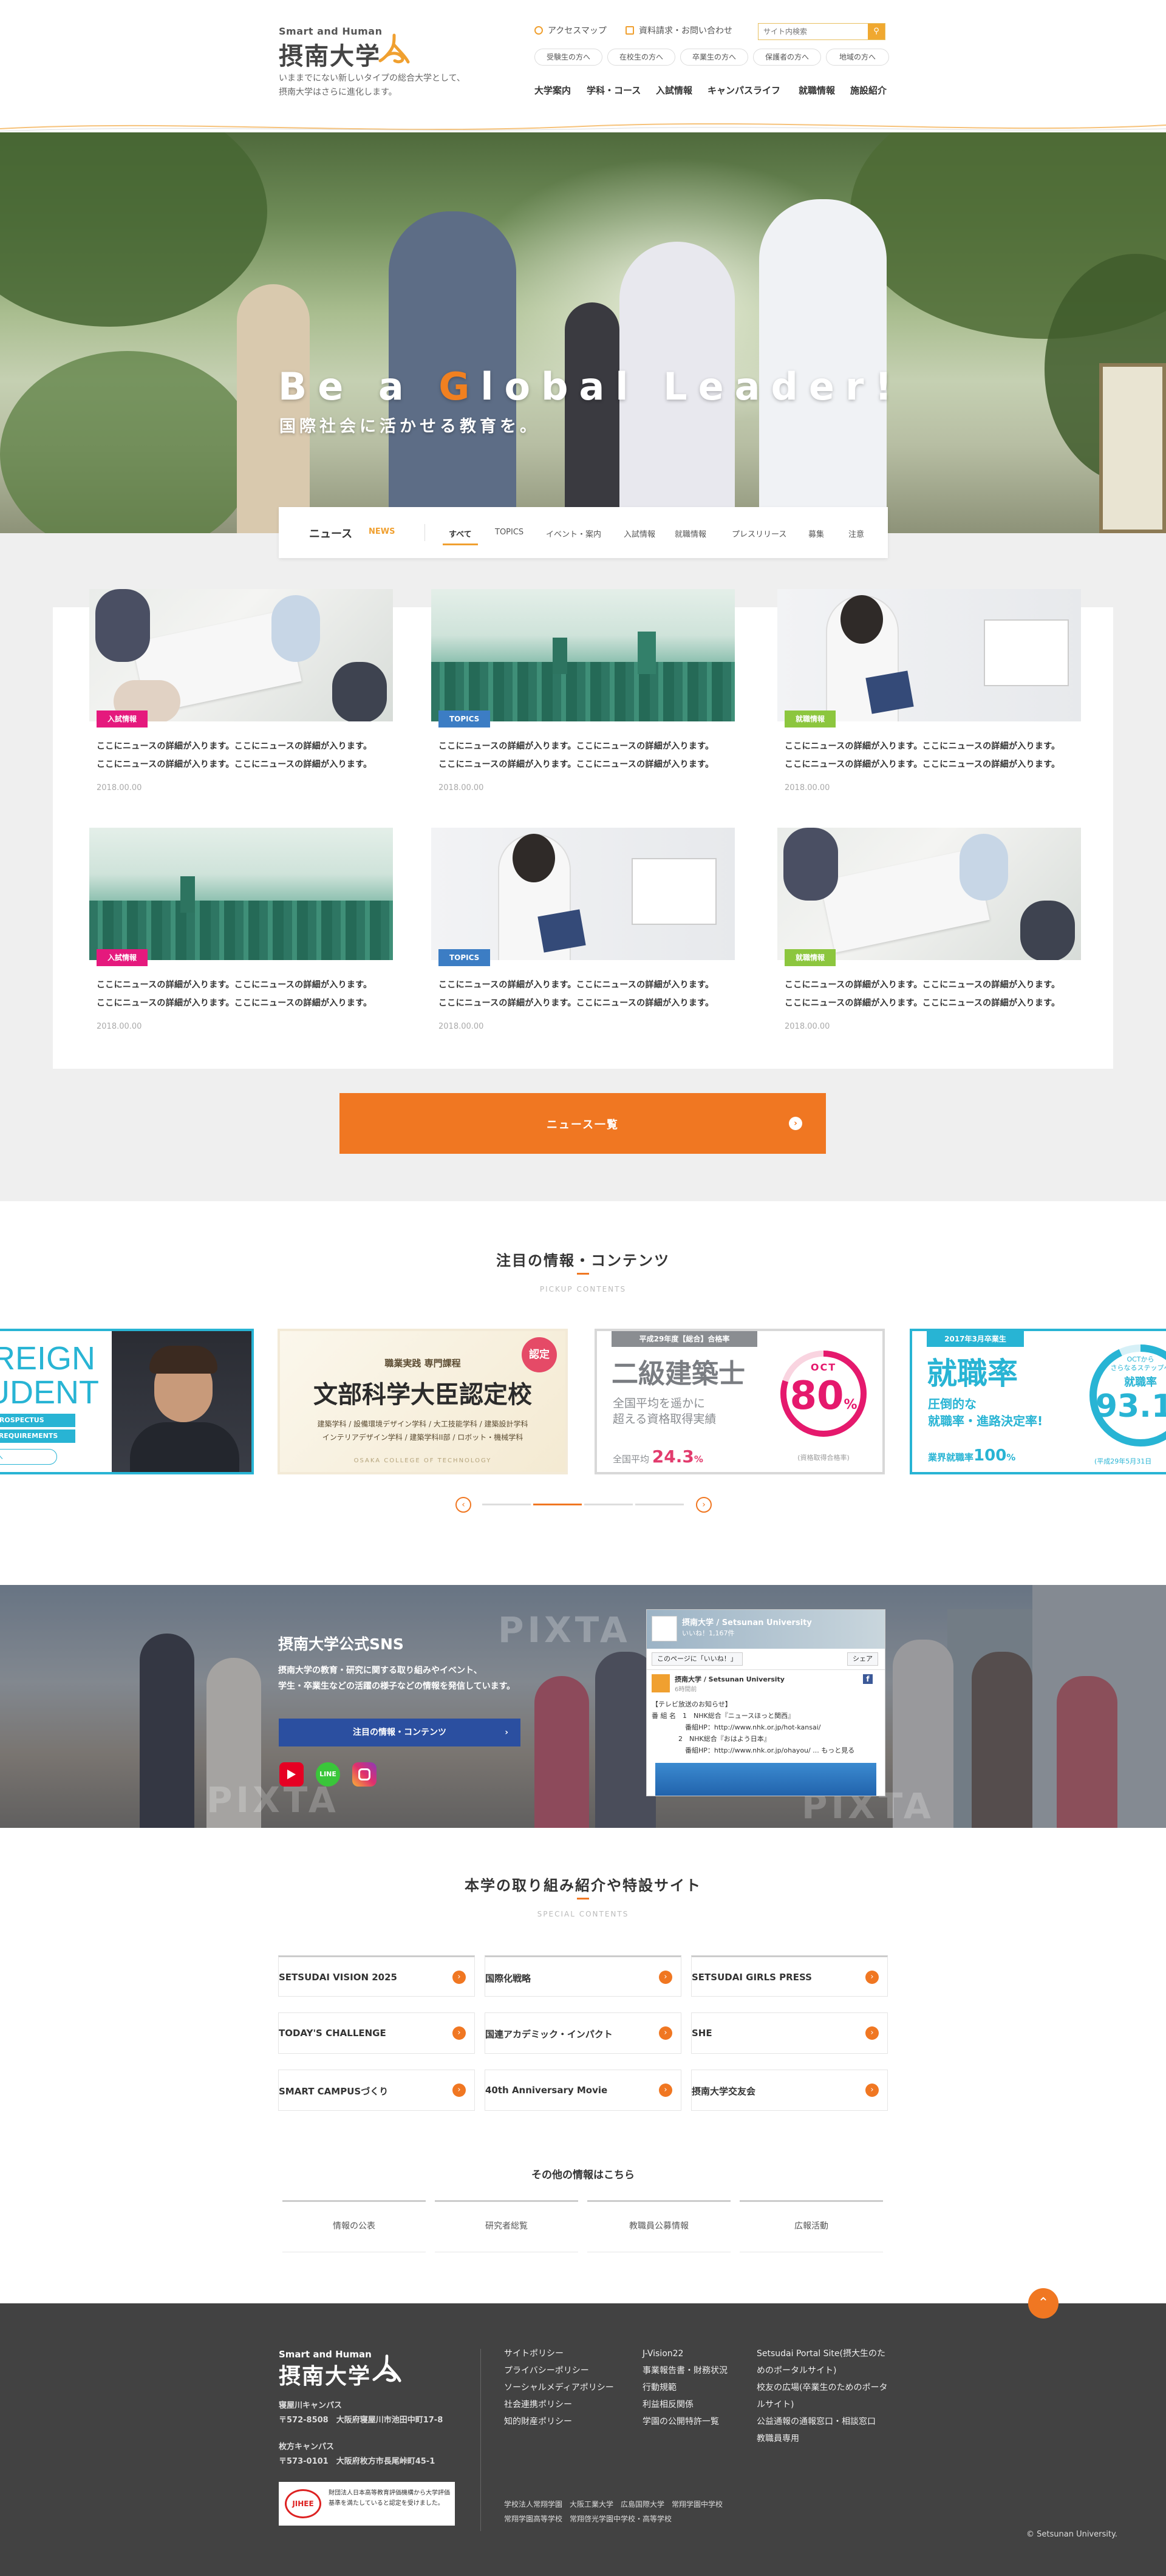  What do you see at coordinates (823, 2438) in the screenshot?
I see `footer-link: 教職員専用` at bounding box center [823, 2438].